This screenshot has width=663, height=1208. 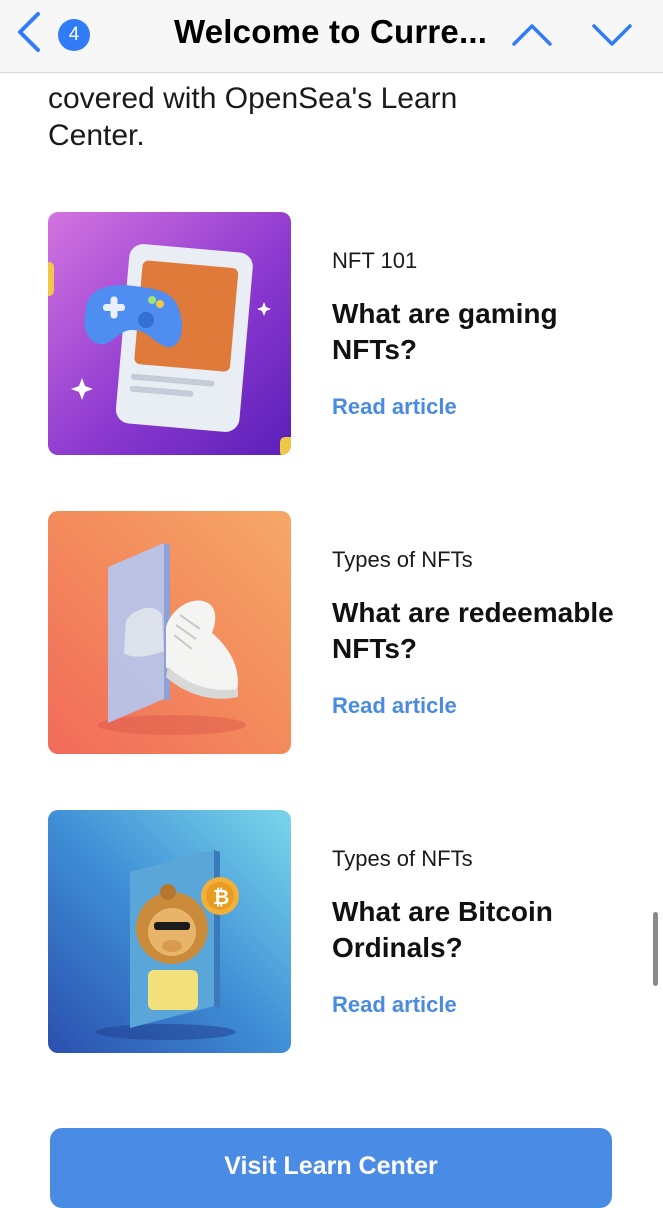 What do you see at coordinates (74, 35) in the screenshot?
I see `unread-count-badge: 4` at bounding box center [74, 35].